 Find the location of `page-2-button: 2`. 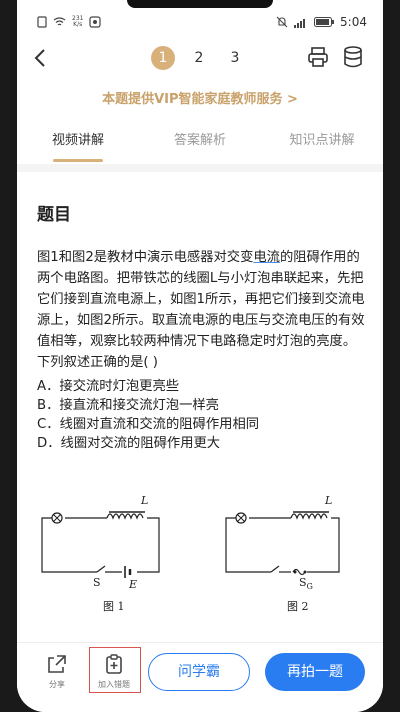

page-2-button: 2 is located at coordinates (199, 58).